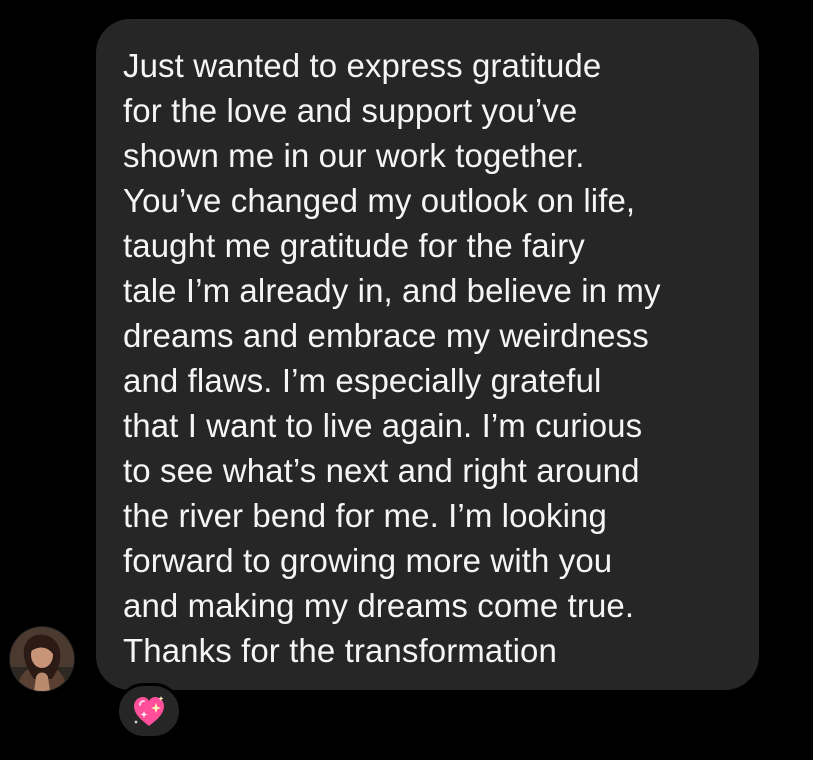 The width and height of the screenshot is (813, 760). Describe the element at coordinates (350, 110) in the screenshot. I see `message-line: for the love and support you’ve` at that location.